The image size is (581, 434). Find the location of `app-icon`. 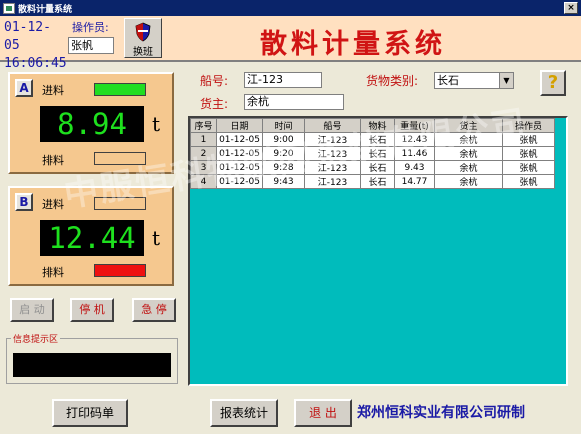

app-icon is located at coordinates (9, 8).